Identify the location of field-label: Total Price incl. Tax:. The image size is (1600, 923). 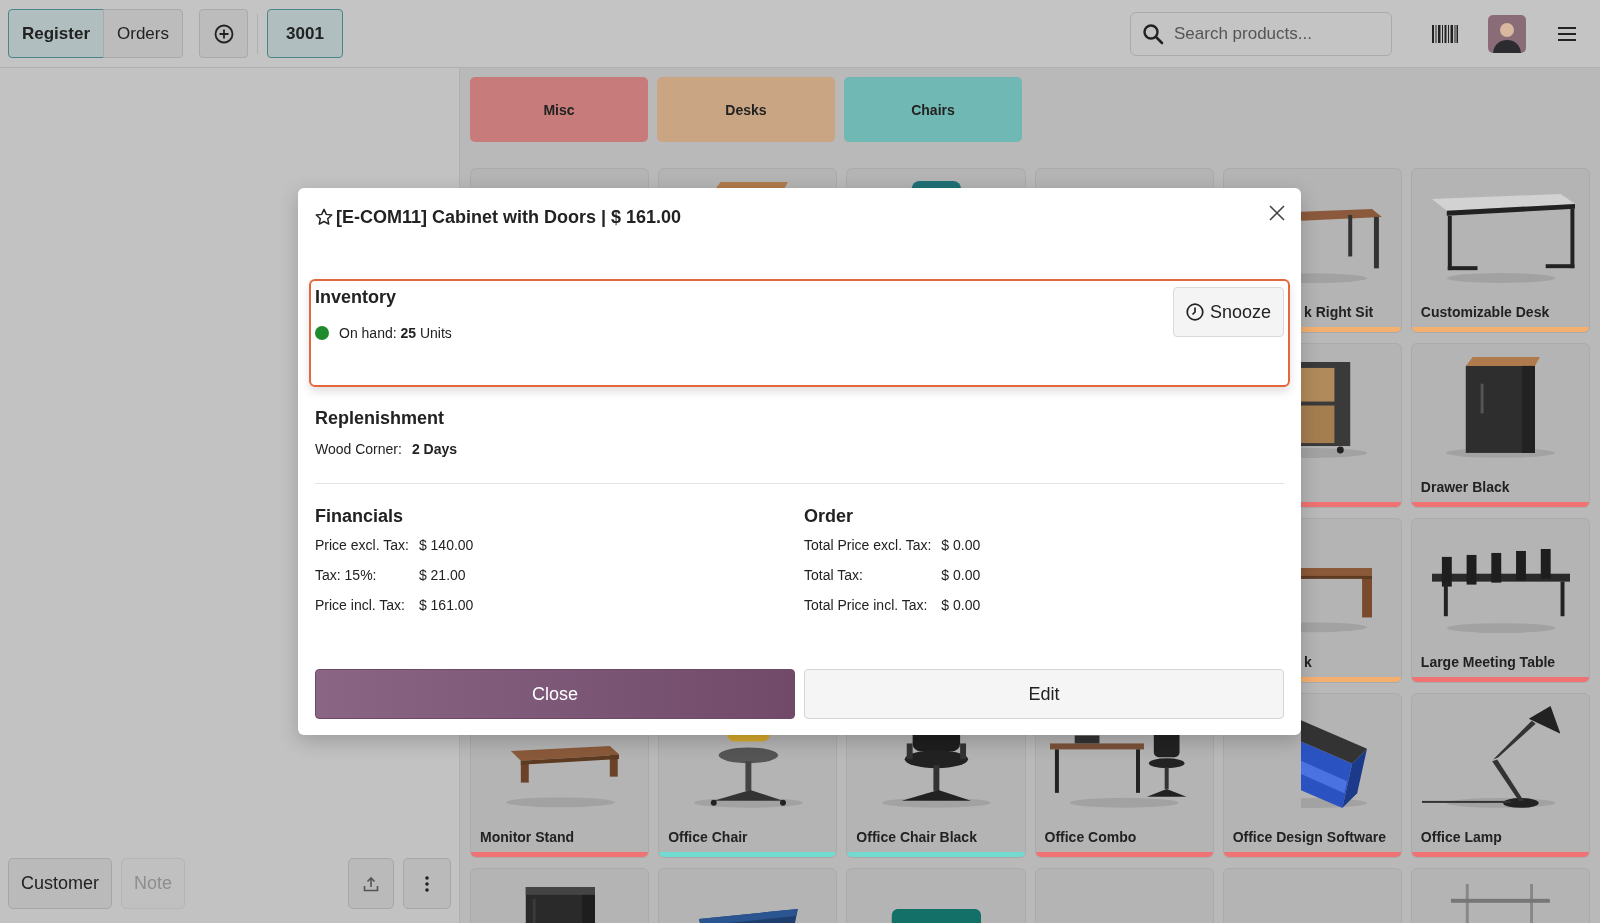
(866, 605).